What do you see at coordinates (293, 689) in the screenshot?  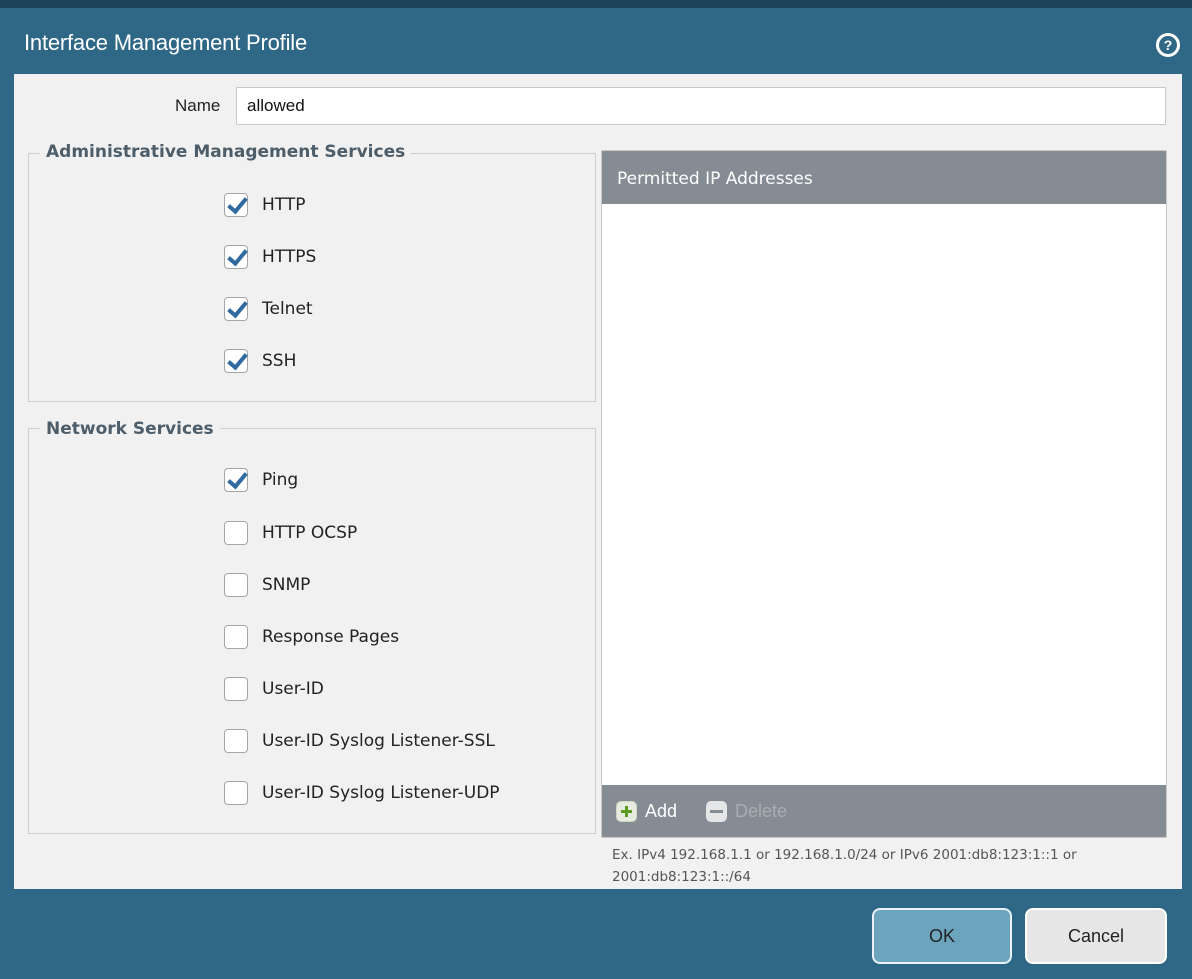 I see `checkbox-label: User-ID` at bounding box center [293, 689].